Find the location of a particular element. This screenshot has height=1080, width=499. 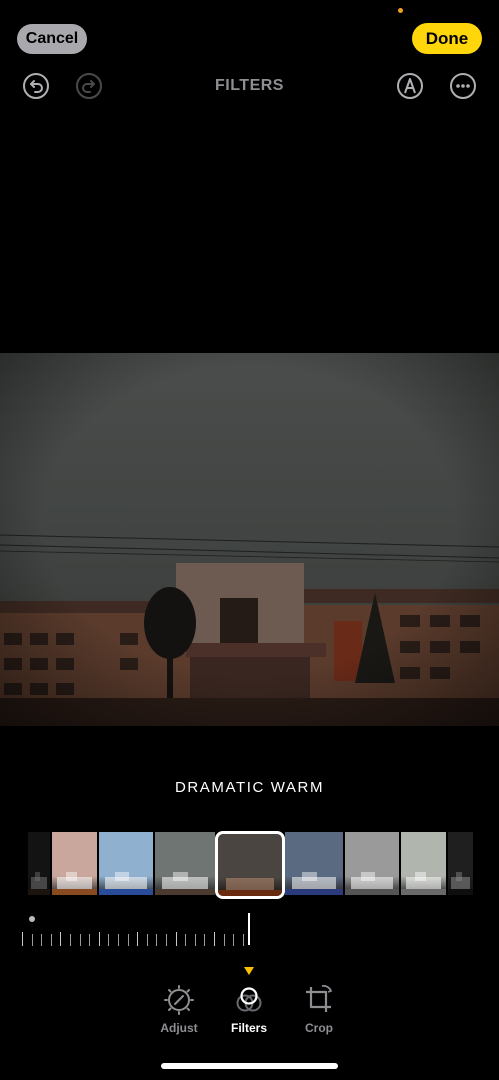

filter-thumbnail-vivid-cool is located at coordinates (126, 863).